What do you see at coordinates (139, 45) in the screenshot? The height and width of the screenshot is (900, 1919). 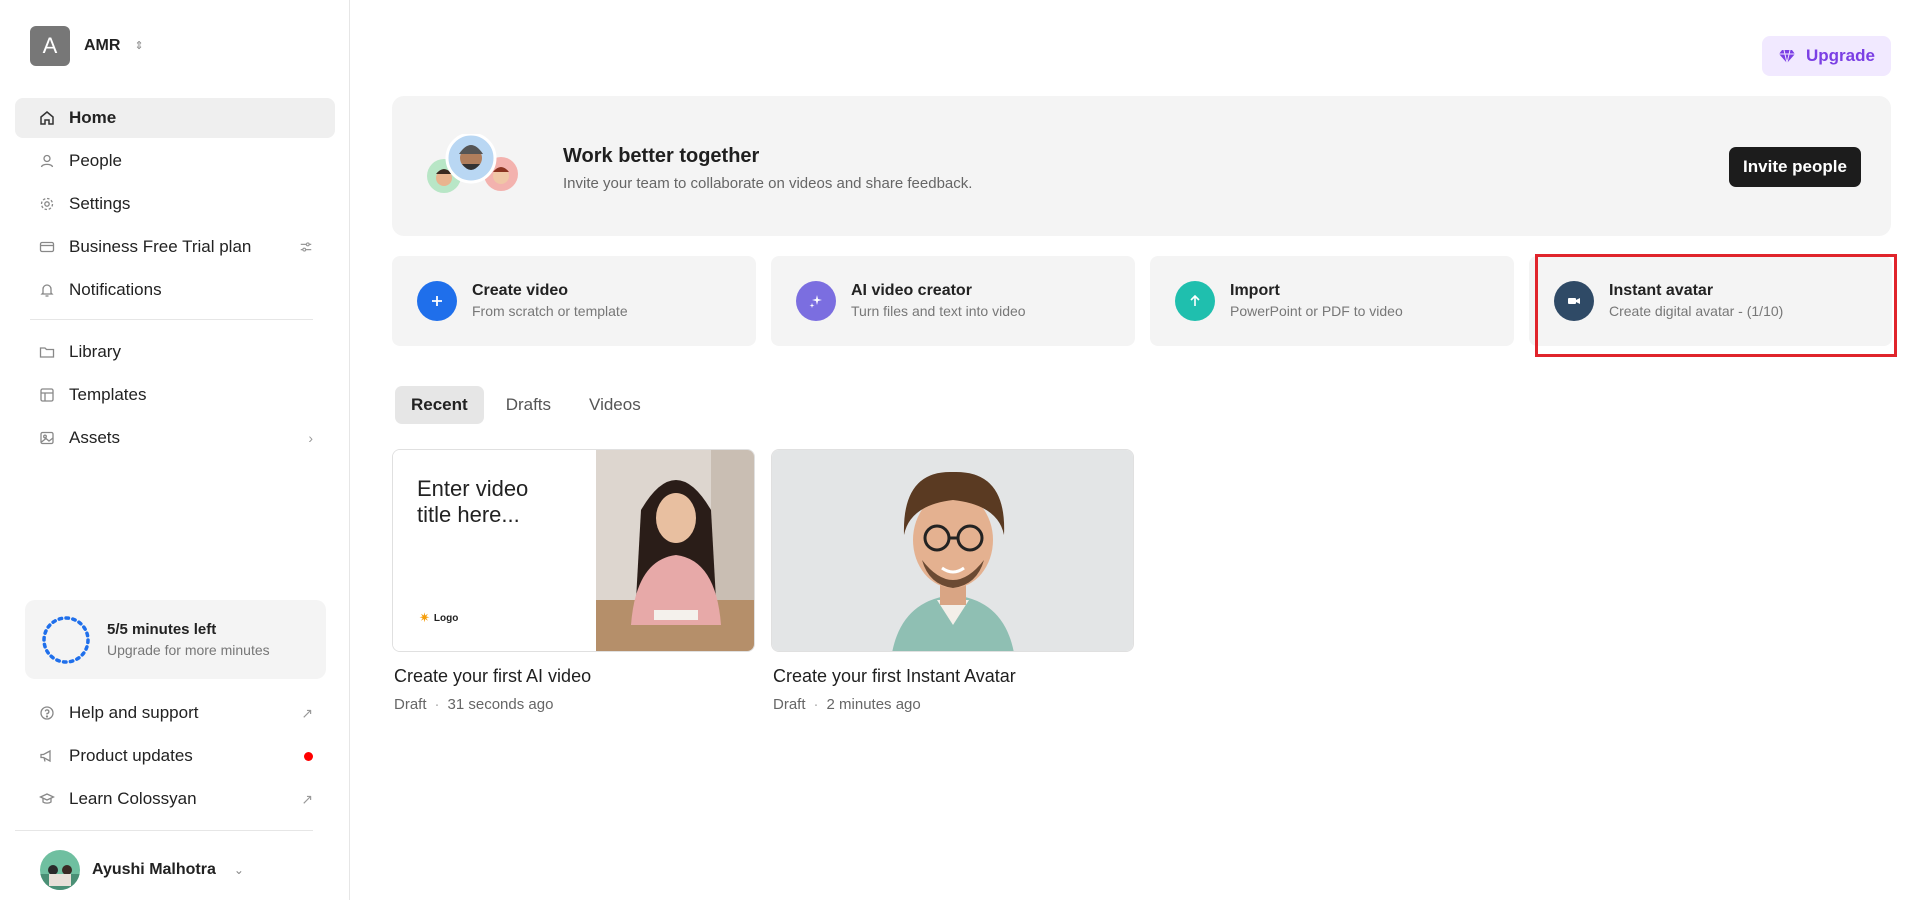 I see `chevron-updown-icon: ⇕` at bounding box center [139, 45].